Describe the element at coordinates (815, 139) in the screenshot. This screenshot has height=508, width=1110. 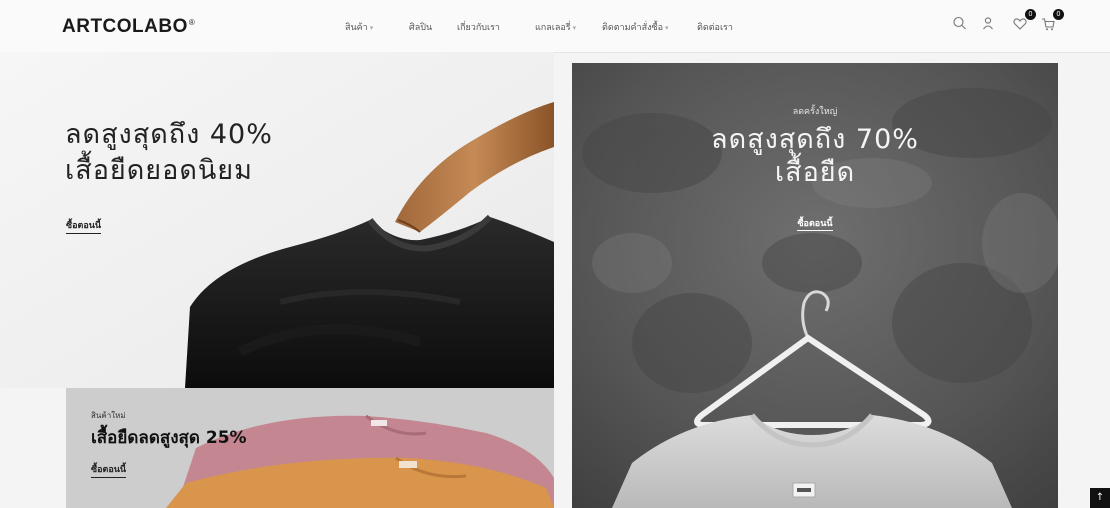
I see `banner-right-title-line1: ลดสูงสุดถึง 70%` at that location.